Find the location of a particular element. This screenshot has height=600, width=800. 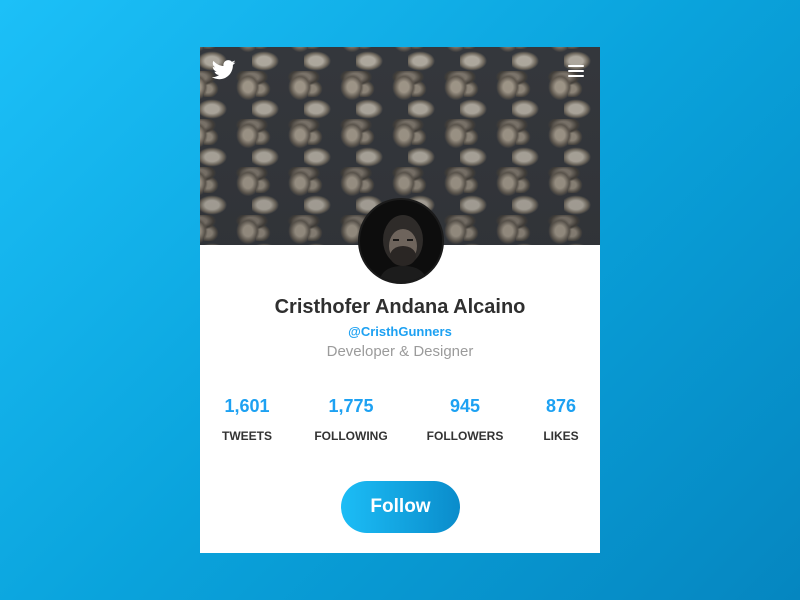

stat-label: TWEETS is located at coordinates (247, 436).